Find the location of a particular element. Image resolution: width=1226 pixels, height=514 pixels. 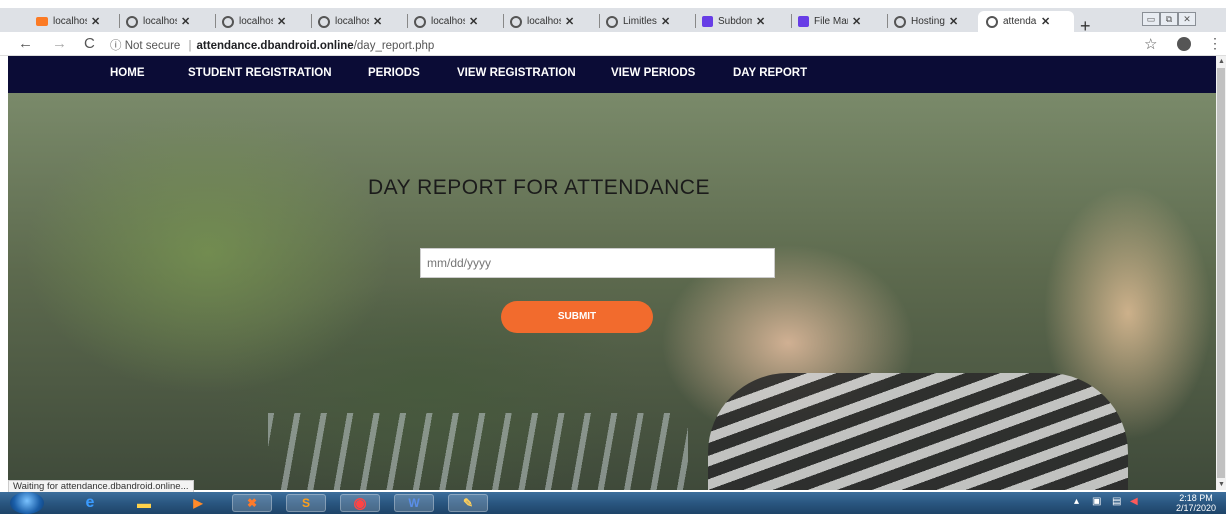

top-strip is located at coordinates (613, 4).